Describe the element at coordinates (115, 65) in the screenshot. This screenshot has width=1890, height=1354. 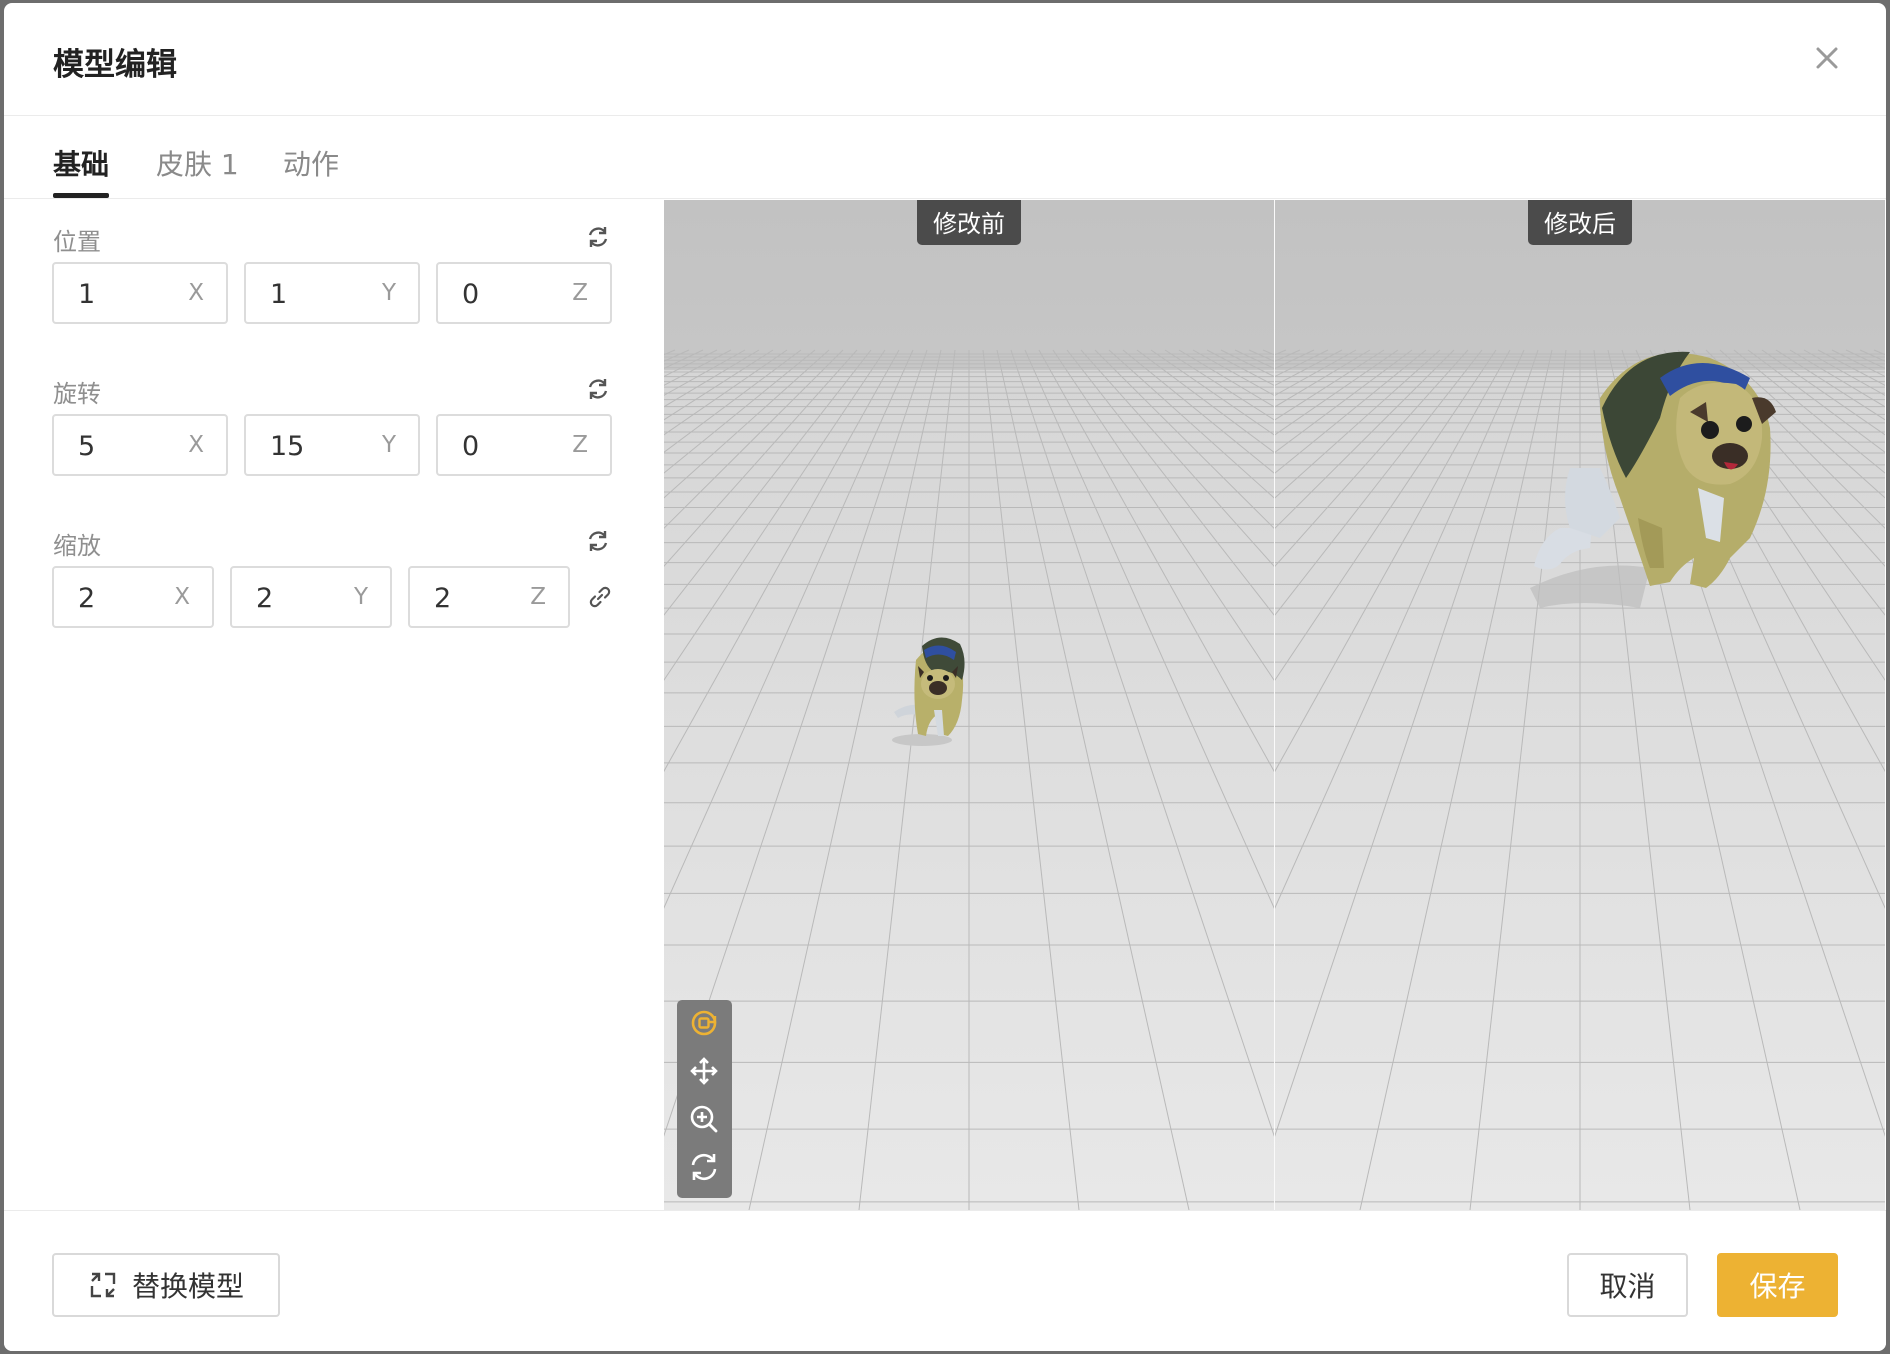
I see `dialog-title: 模型编辑` at that location.